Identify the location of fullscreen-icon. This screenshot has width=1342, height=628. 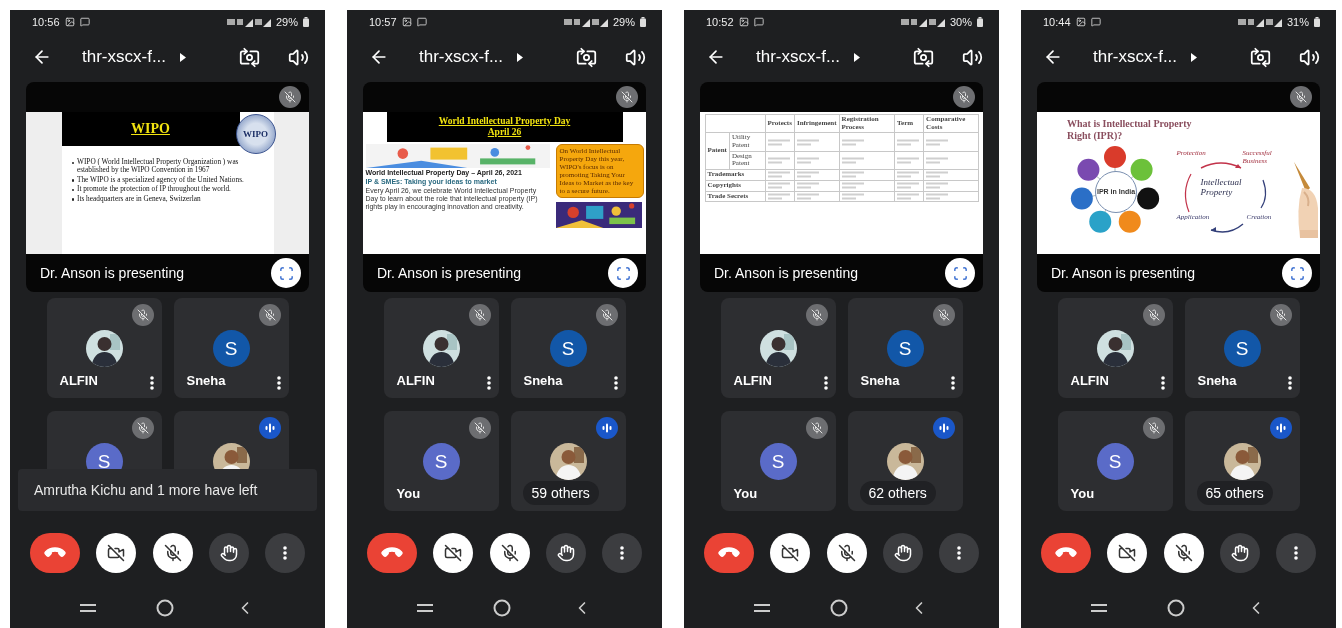
(623, 273).